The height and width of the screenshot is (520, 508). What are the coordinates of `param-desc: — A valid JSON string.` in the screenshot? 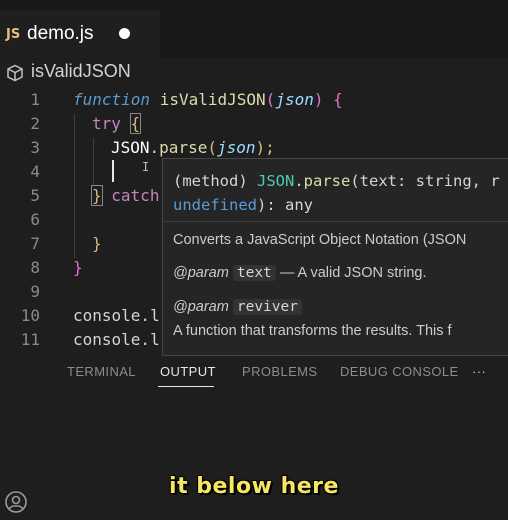 It's located at (353, 273).